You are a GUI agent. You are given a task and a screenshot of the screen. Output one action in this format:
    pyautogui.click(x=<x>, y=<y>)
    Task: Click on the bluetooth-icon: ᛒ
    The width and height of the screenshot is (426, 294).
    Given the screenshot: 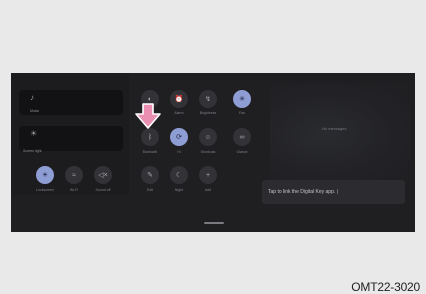 What is the action you would take?
    pyautogui.click(x=150, y=137)
    